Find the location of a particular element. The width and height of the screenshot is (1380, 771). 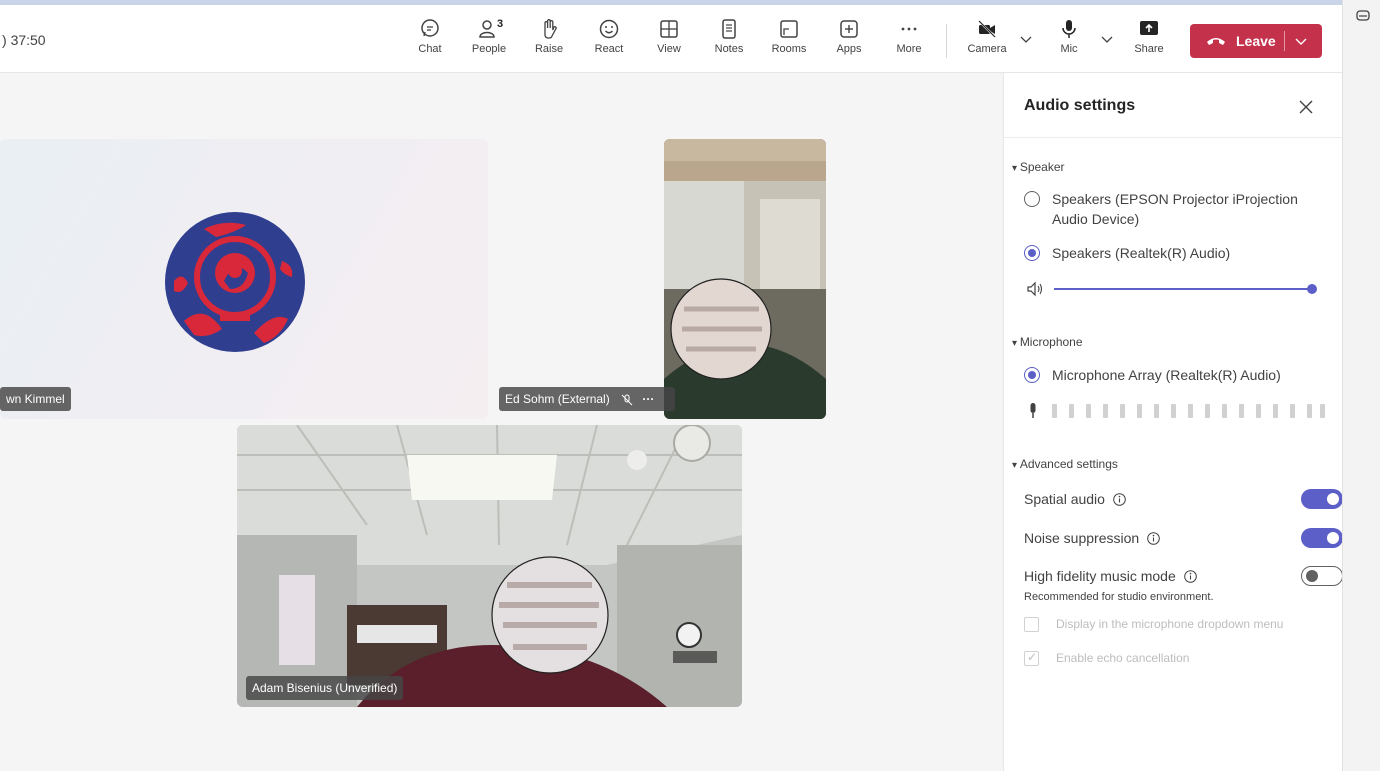

participant-video-ed is located at coordinates (745, 279).